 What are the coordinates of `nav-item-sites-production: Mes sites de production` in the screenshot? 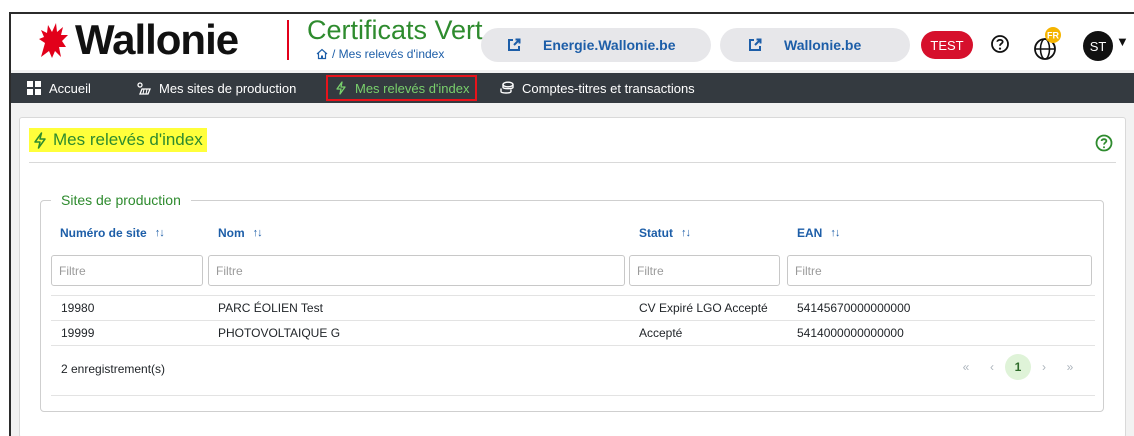 It's located at (216, 88).